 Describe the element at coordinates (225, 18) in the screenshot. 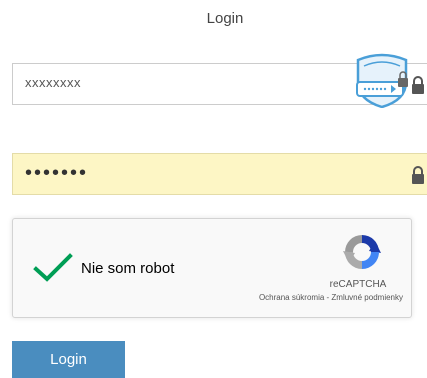

I see `page-title: Login` at that location.